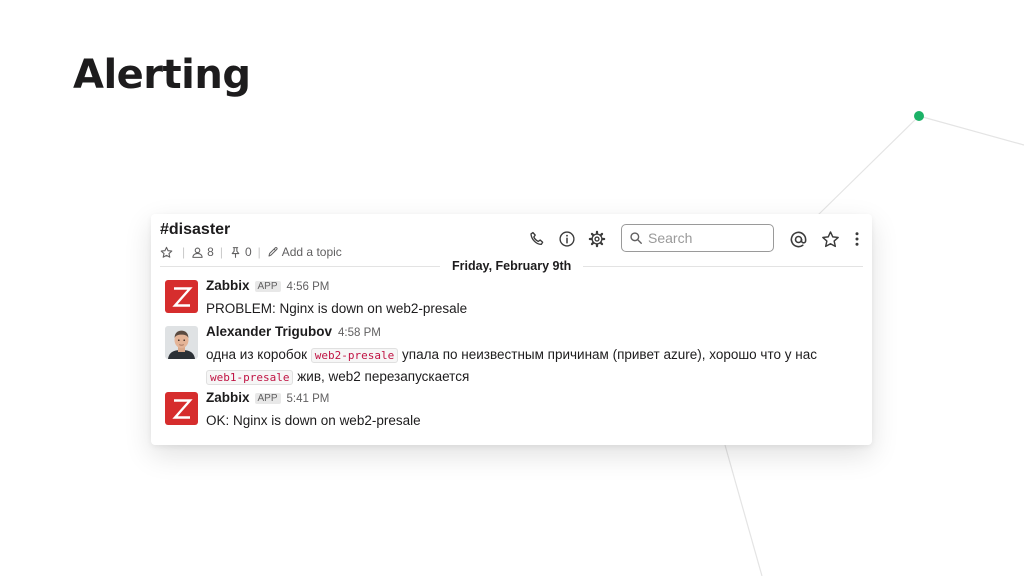 The height and width of the screenshot is (576, 1024). Describe the element at coordinates (248, 252) in the screenshot. I see `pins-count: 0` at that location.